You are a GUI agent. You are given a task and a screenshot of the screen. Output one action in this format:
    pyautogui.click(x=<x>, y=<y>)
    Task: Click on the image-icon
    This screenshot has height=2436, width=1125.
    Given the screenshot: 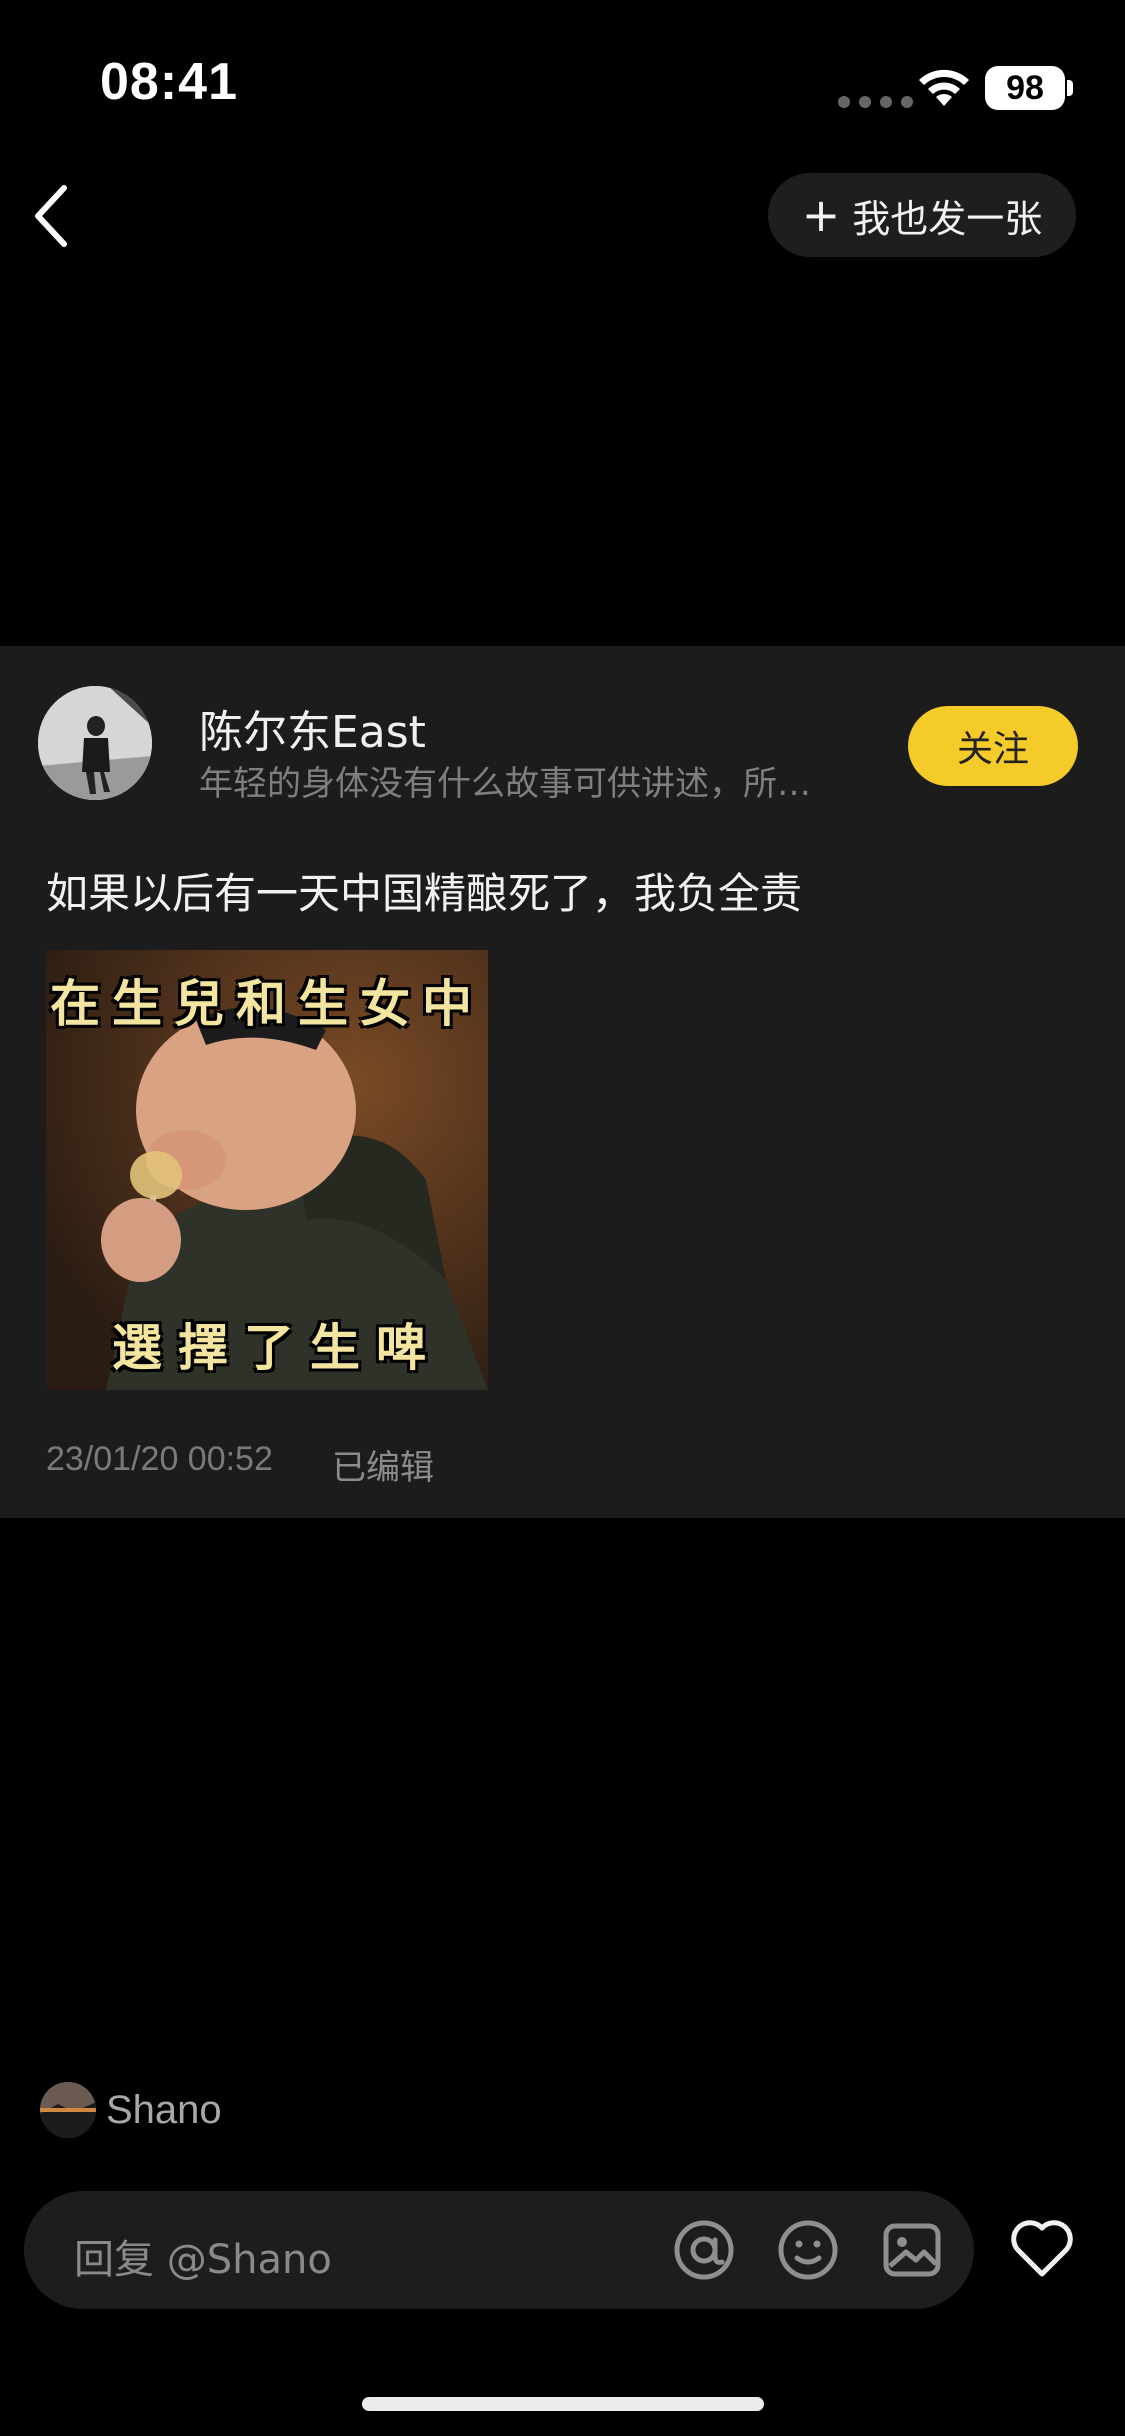 What is the action you would take?
    pyautogui.click(x=912, y=2250)
    